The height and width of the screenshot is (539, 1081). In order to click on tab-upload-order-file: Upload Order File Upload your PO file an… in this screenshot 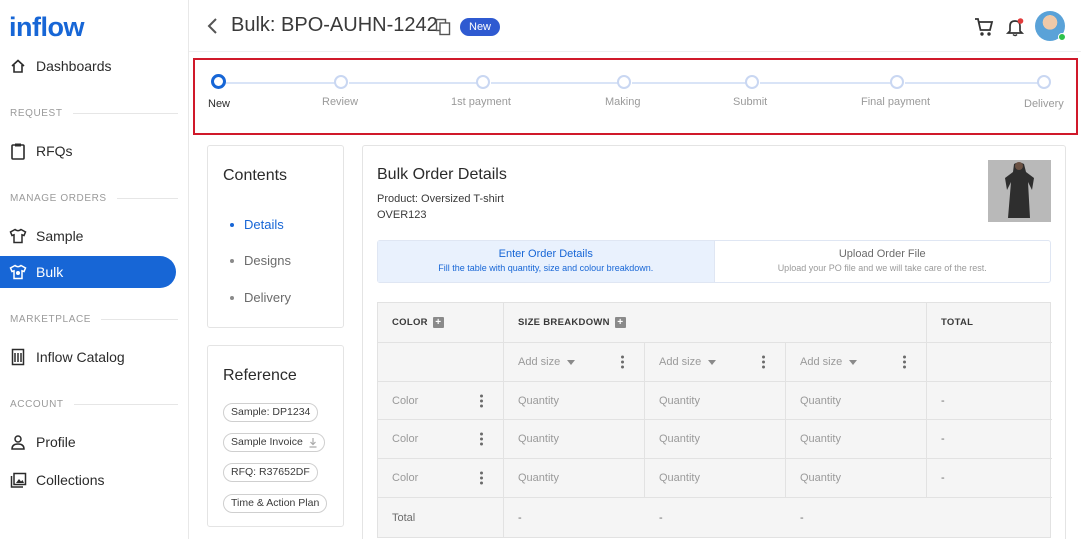, I will do `click(883, 261)`.